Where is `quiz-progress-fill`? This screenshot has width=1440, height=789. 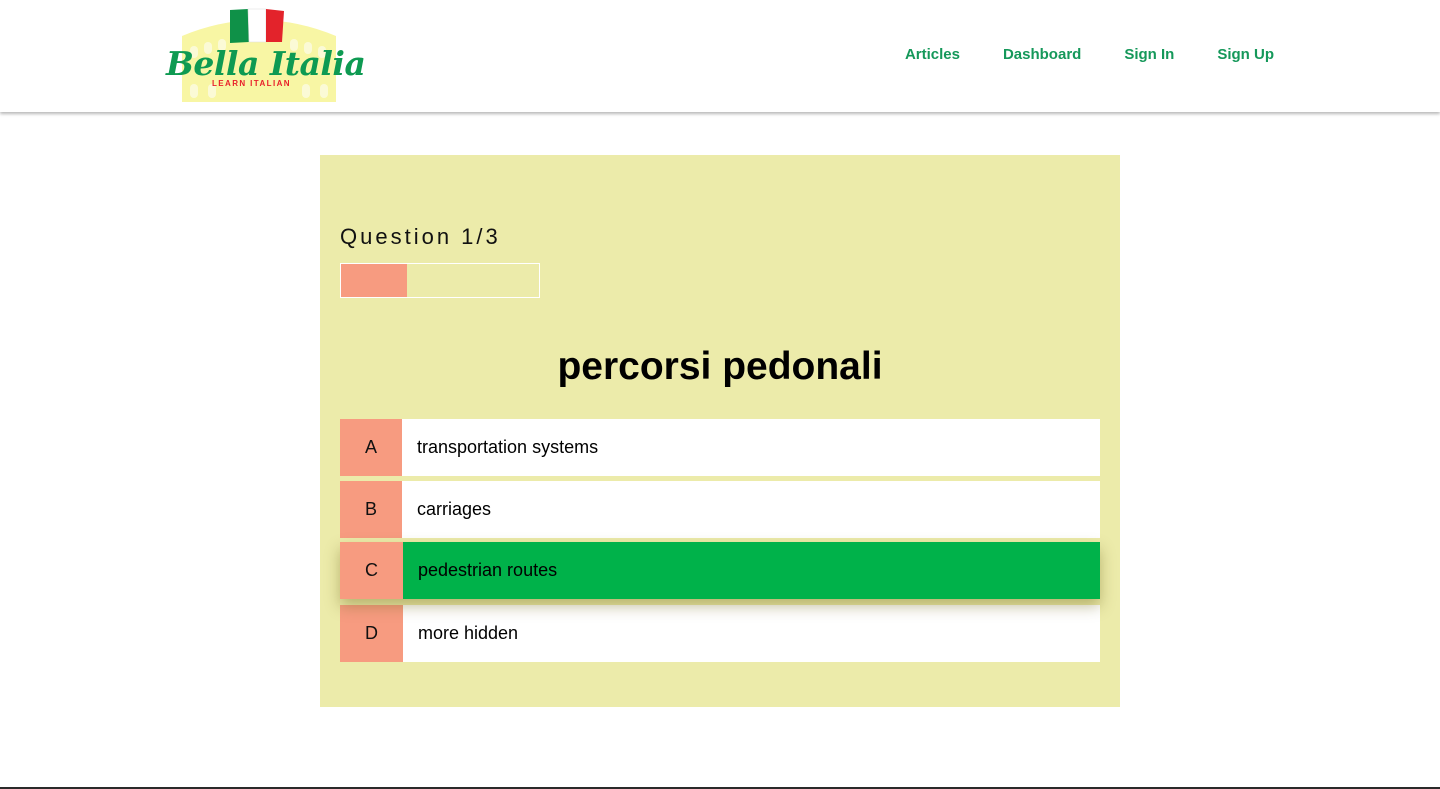
quiz-progress-fill is located at coordinates (374, 280).